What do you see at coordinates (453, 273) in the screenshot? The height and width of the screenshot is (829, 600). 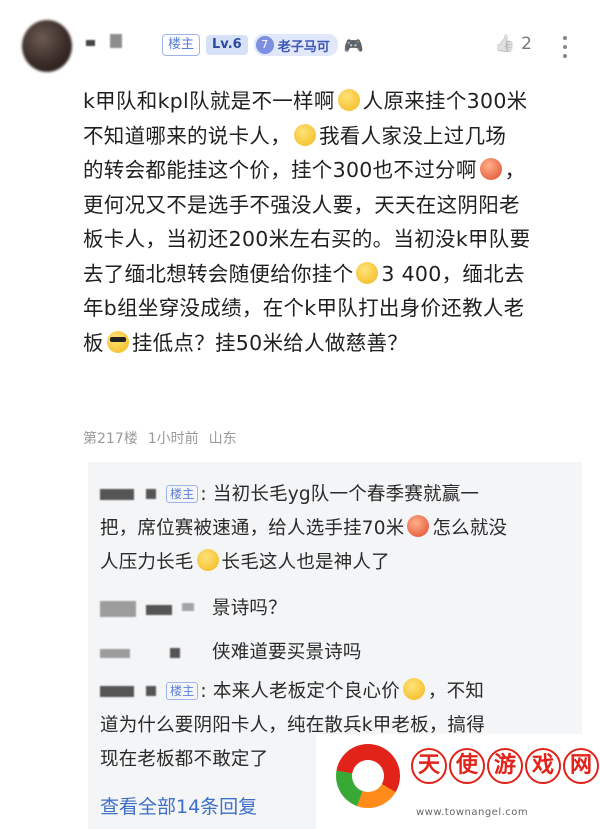 I see `post-text: 3 400，缅北去` at bounding box center [453, 273].